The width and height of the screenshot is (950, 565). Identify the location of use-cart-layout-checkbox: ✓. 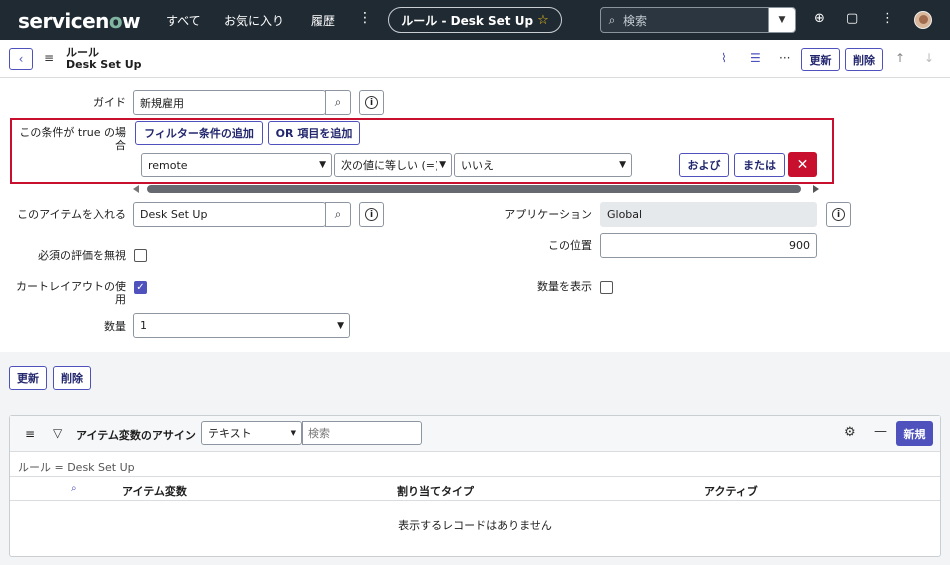
(140, 287).